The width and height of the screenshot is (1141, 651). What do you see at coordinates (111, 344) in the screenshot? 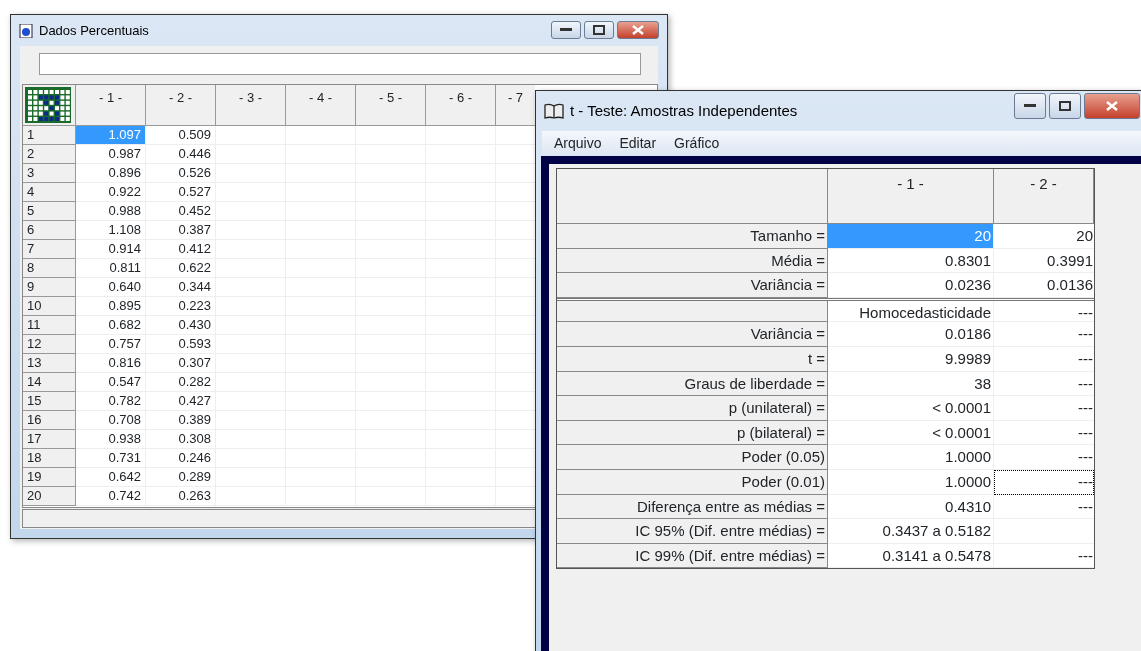
I see `table-cell: 0.757` at bounding box center [111, 344].